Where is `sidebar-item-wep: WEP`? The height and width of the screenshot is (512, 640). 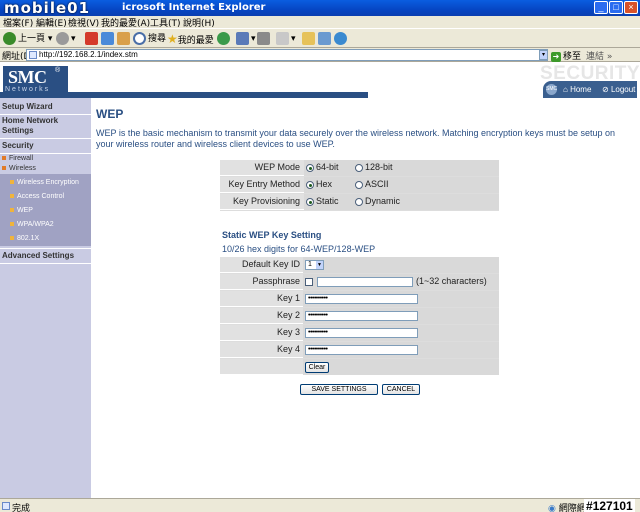 sidebar-item-wep: WEP is located at coordinates (21, 210).